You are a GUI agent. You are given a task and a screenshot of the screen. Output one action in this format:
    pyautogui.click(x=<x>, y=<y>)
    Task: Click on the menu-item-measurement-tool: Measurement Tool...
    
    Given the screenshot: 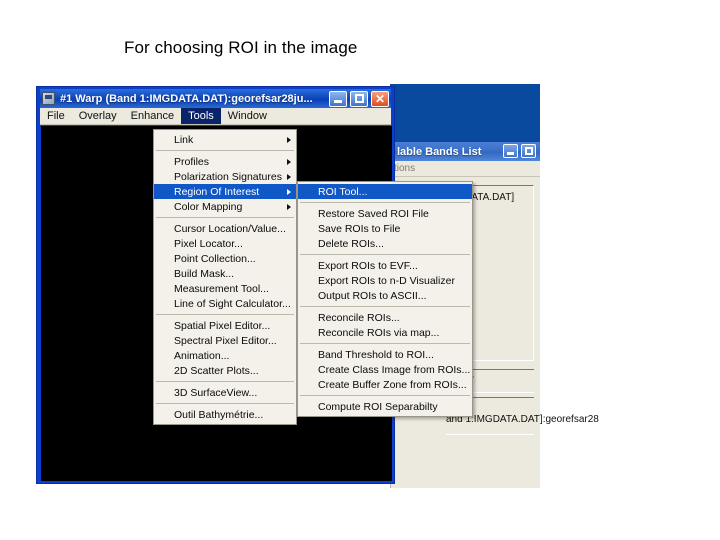 What is the action you would take?
    pyautogui.click(x=225, y=288)
    